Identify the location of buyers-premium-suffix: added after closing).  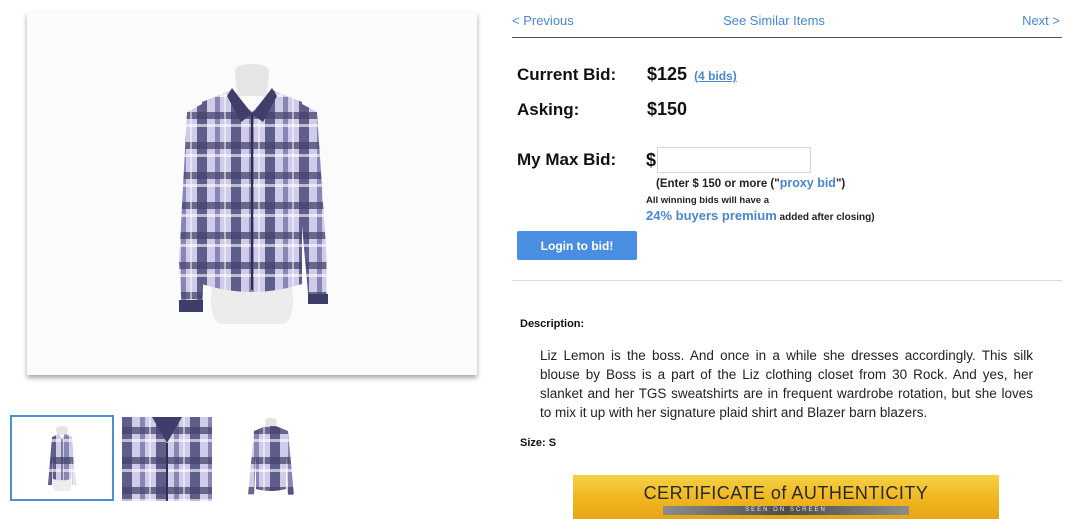
(825, 217).